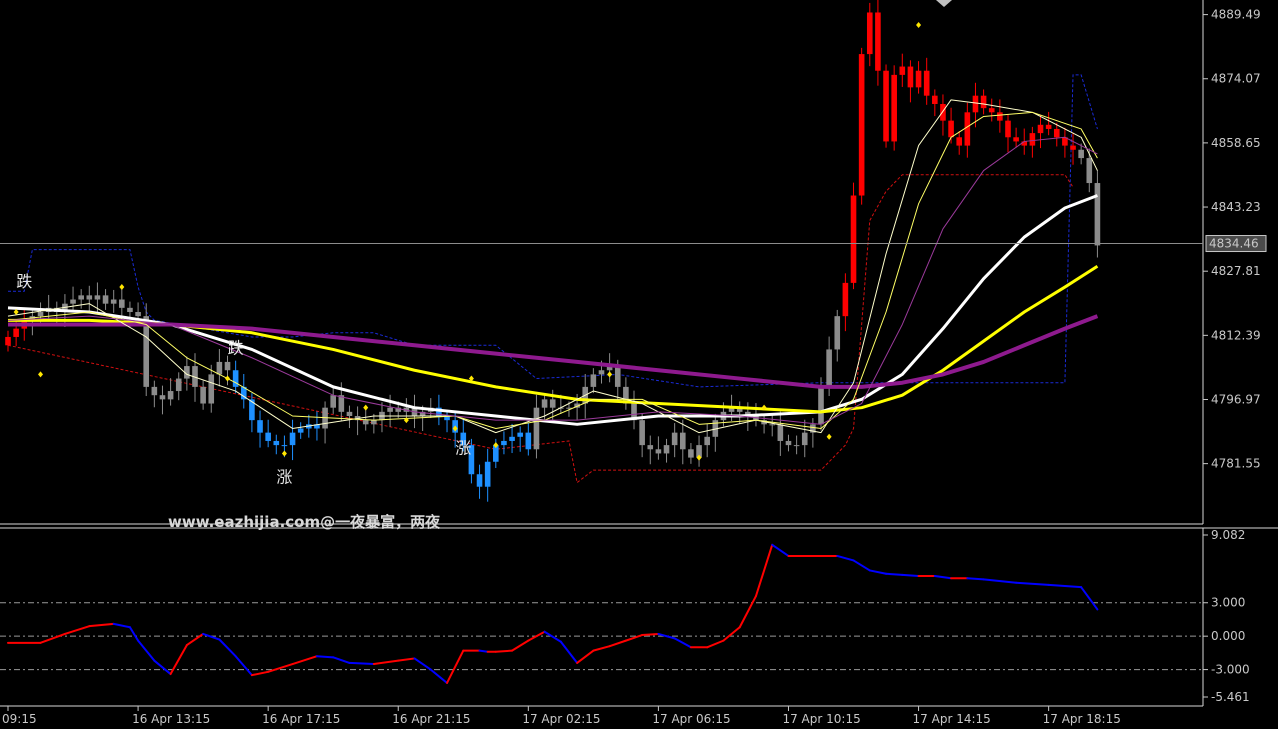 The width and height of the screenshot is (1278, 729). I want to click on signal-annotation: 跌, so click(236, 348).